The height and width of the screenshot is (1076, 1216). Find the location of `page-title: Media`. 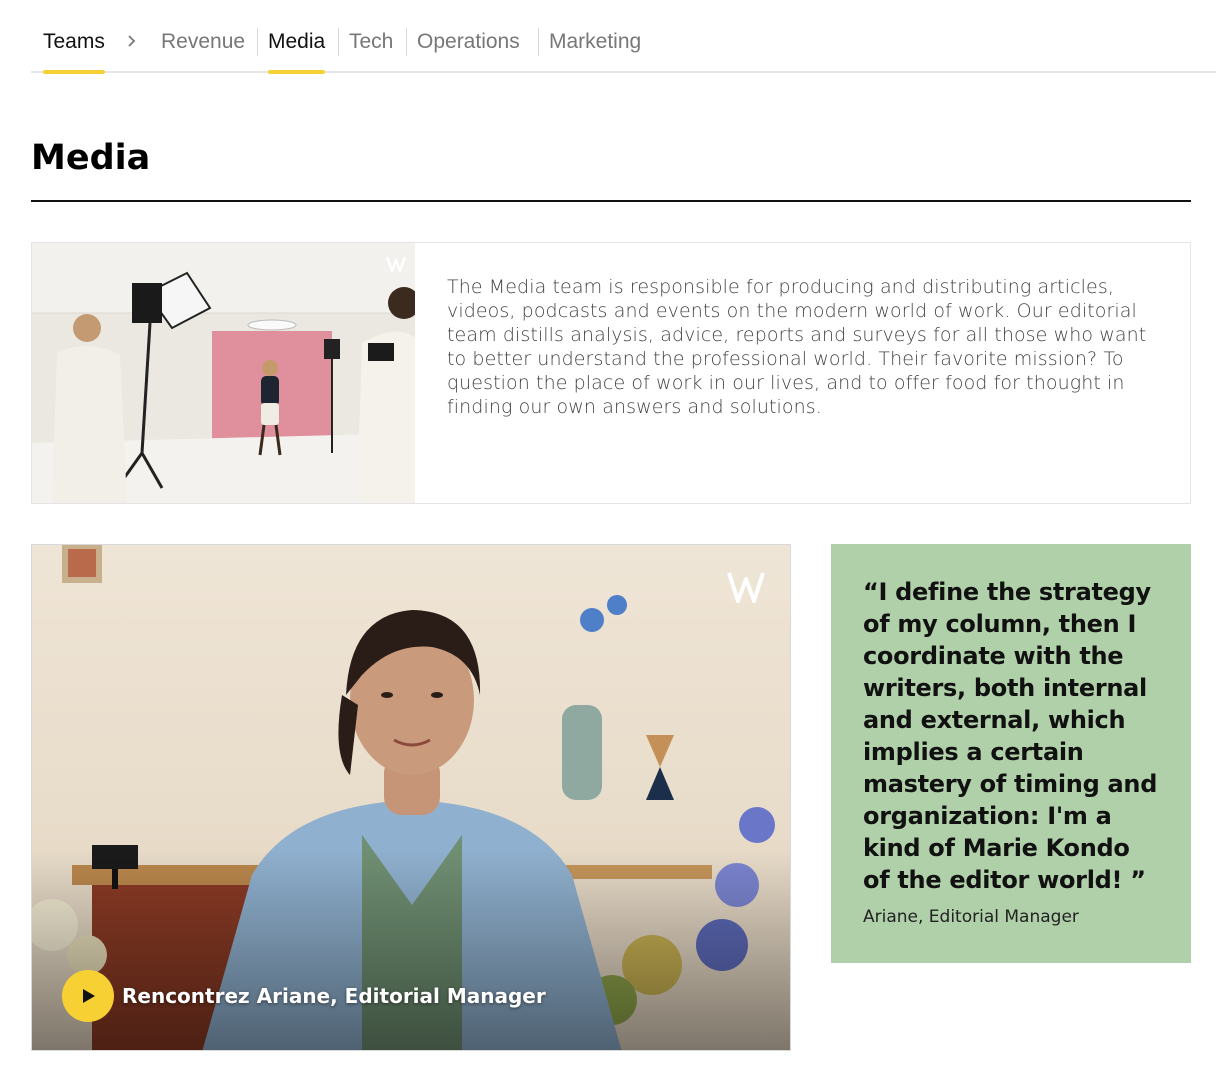

page-title: Media is located at coordinates (91, 158).